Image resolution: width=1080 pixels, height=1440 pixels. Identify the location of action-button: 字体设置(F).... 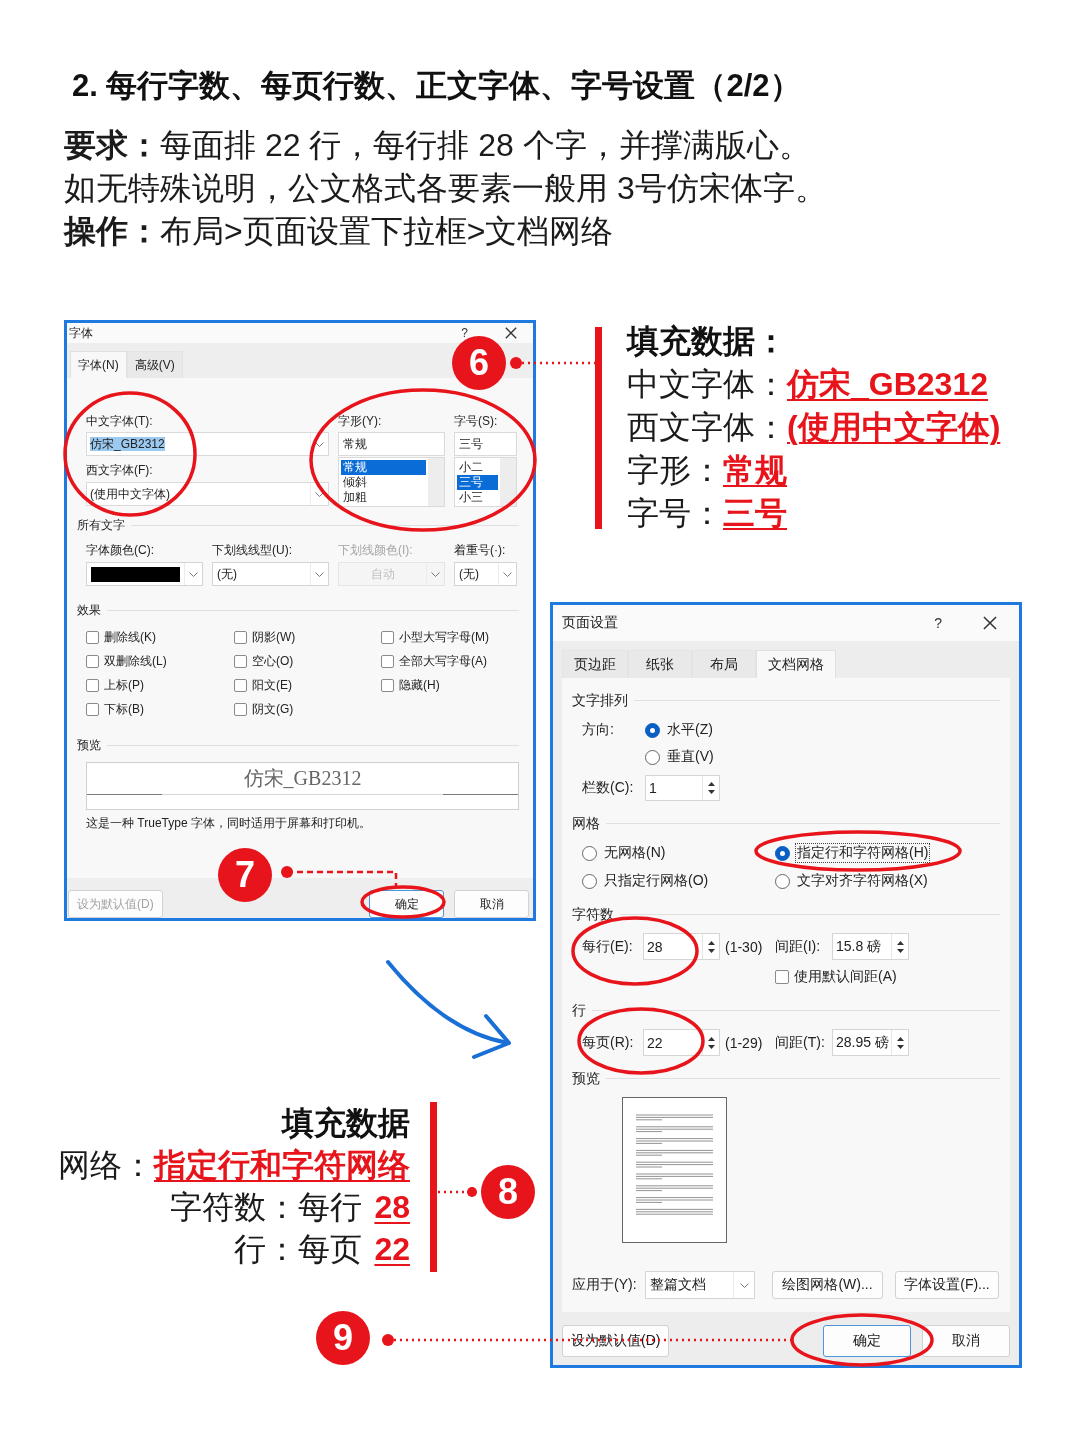
(947, 1285).